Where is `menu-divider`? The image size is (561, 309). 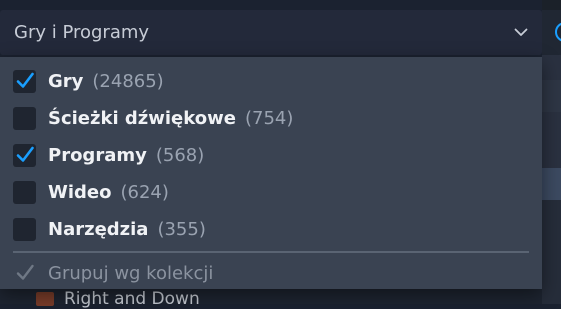 menu-divider is located at coordinates (271, 252).